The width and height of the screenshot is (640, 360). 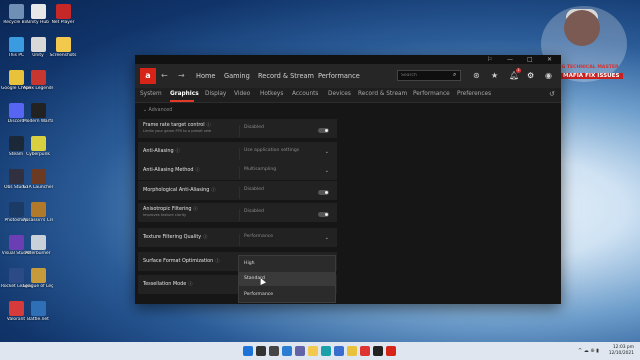 I want to click on tab-video: Video, so click(x=242, y=94).